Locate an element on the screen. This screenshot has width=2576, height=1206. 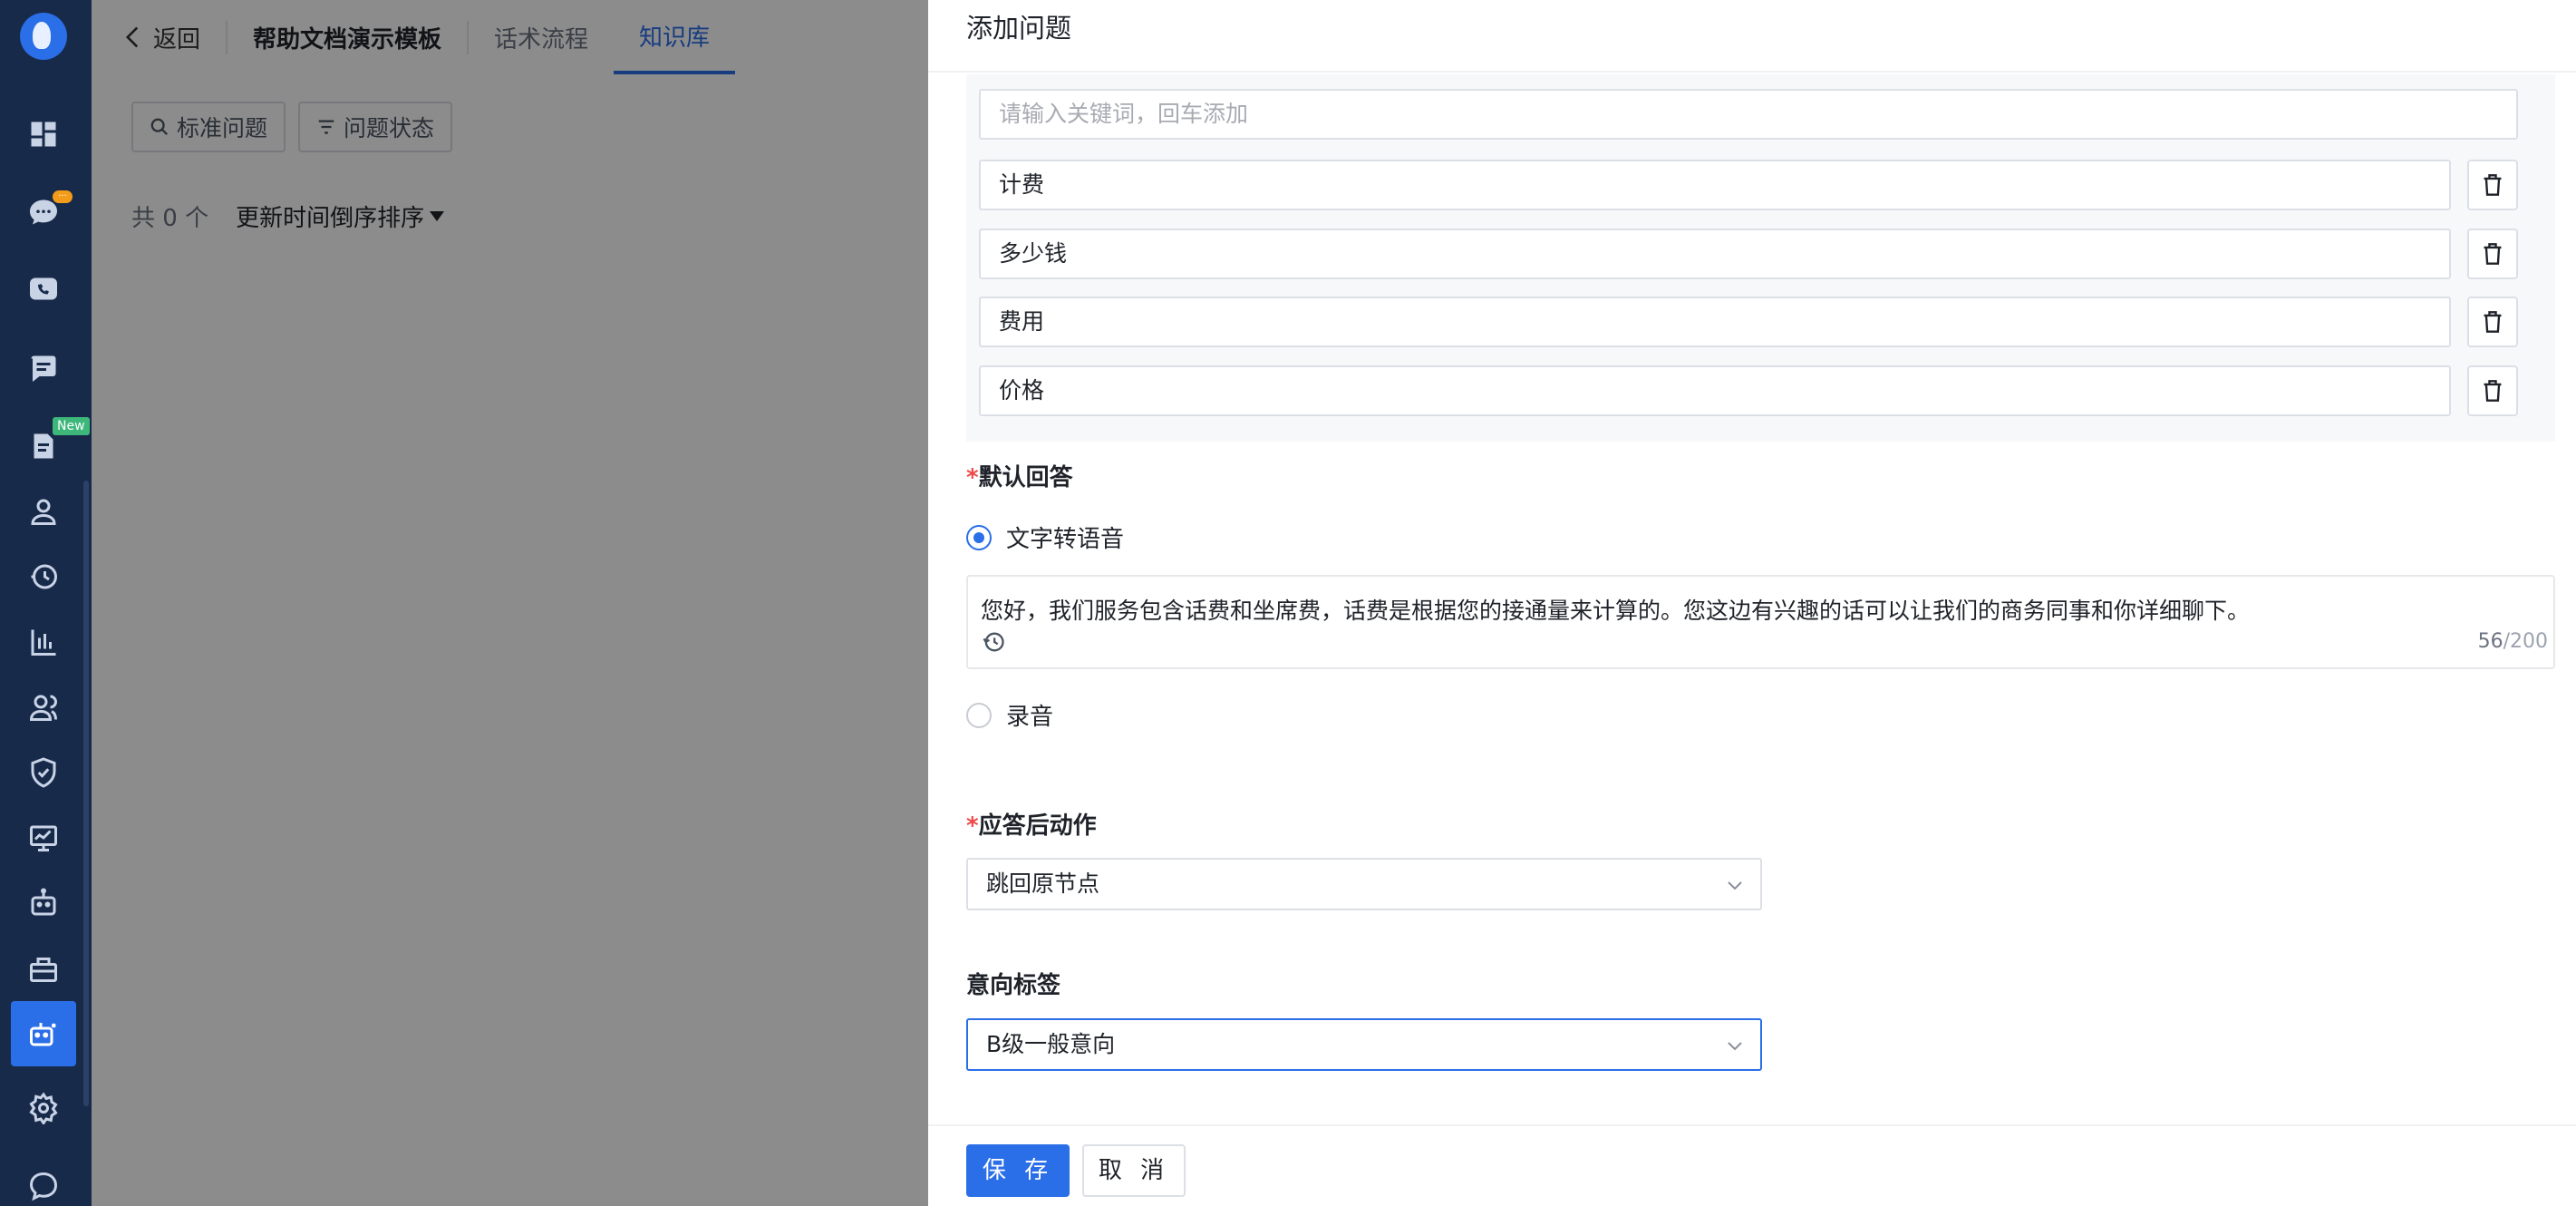
phone-icon is located at coordinates (43, 290).